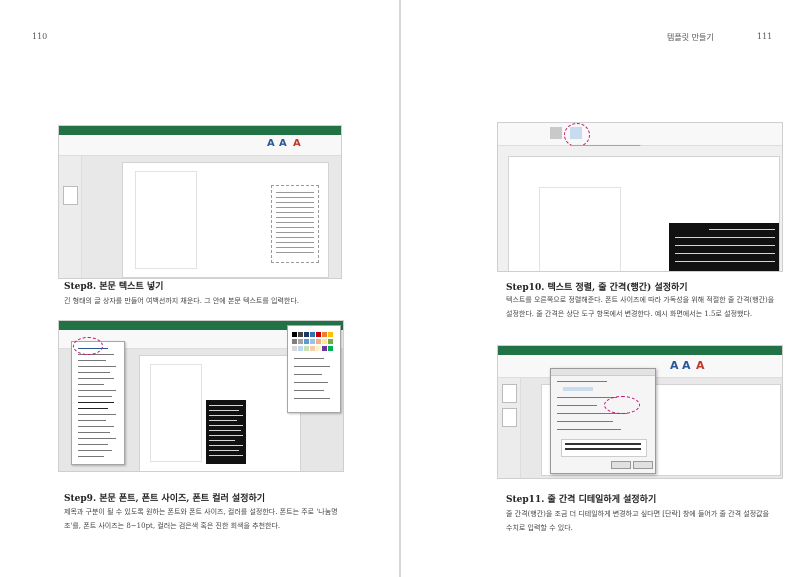 The image size is (800, 577). I want to click on align-right-icon, so click(556, 133).